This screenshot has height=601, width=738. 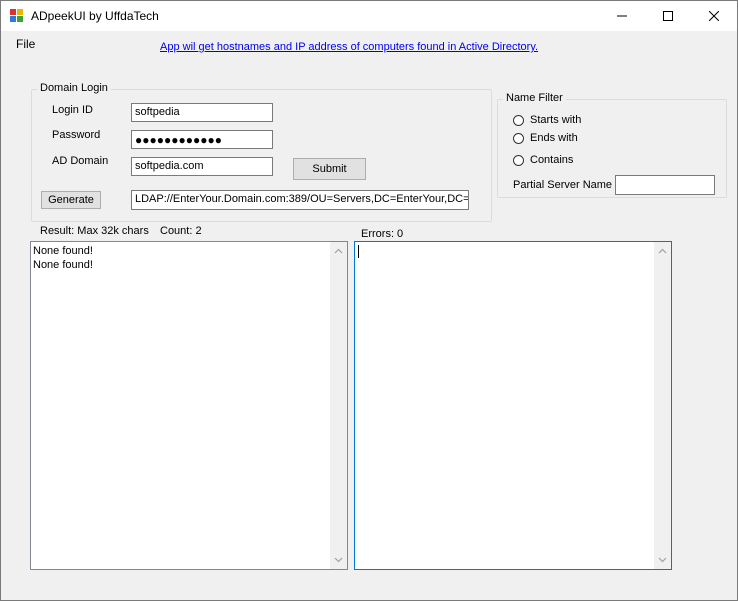 I want to click on login-id-label: Login ID, so click(x=72, y=110).